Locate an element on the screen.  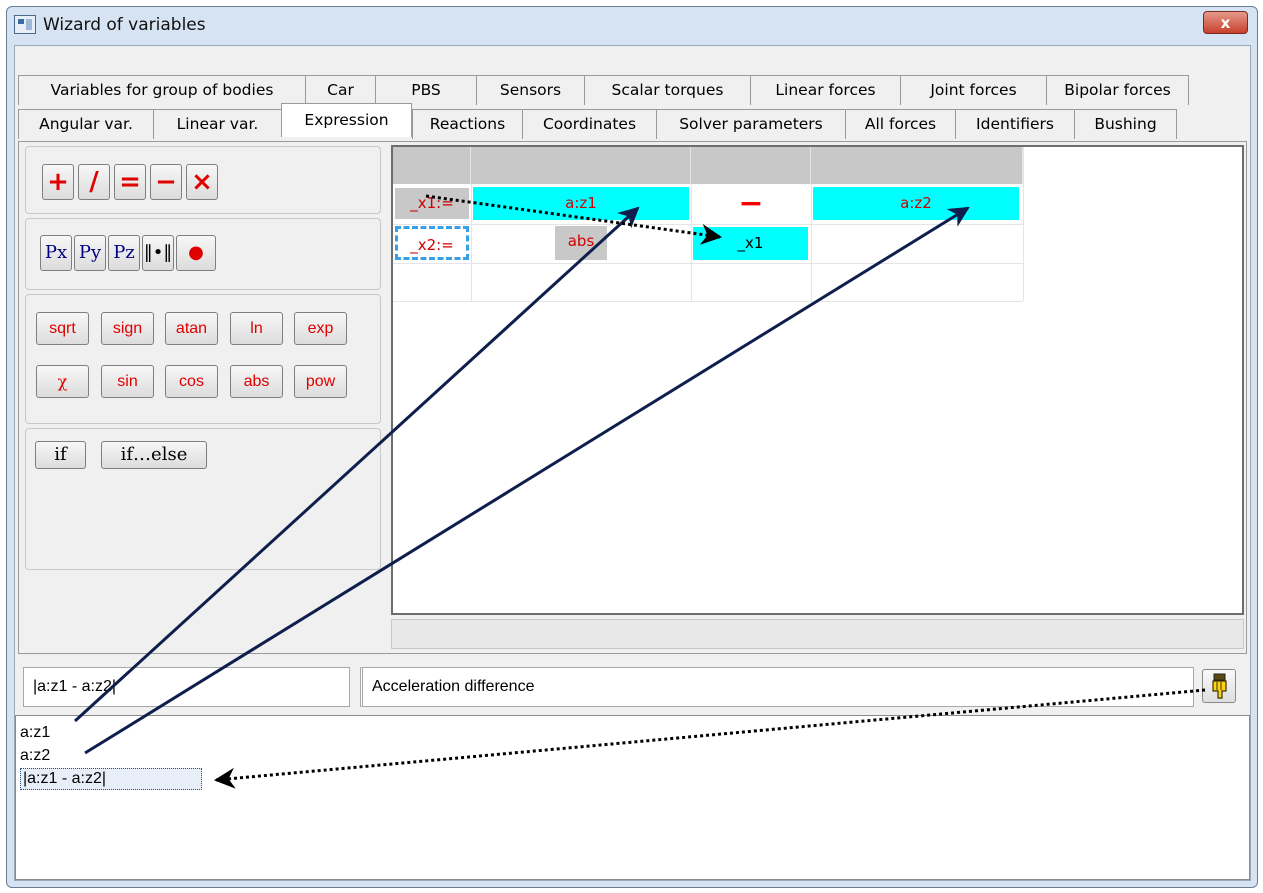
tab-pbs: PBS is located at coordinates (425, 90).